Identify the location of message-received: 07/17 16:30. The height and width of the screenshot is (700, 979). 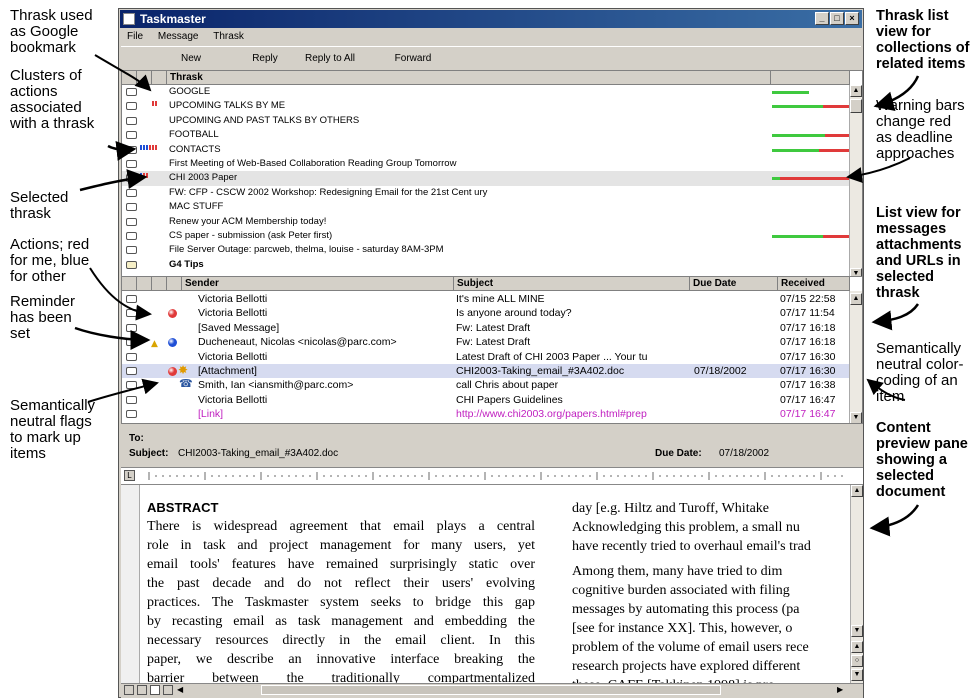
(808, 356).